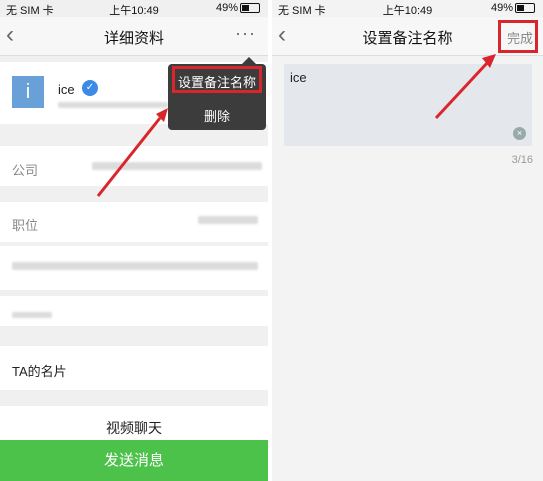 This screenshot has width=543, height=481. What do you see at coordinates (39, 371) in the screenshot?
I see `card-link-label: TA的名片` at bounding box center [39, 371].